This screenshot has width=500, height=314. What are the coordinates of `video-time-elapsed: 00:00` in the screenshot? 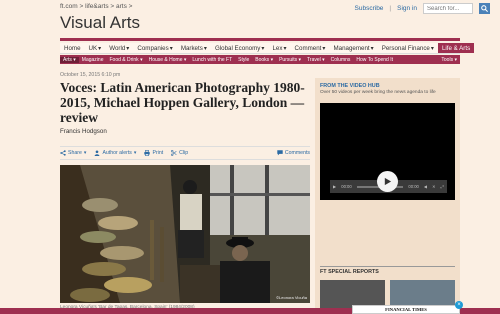 It's located at (346, 186).